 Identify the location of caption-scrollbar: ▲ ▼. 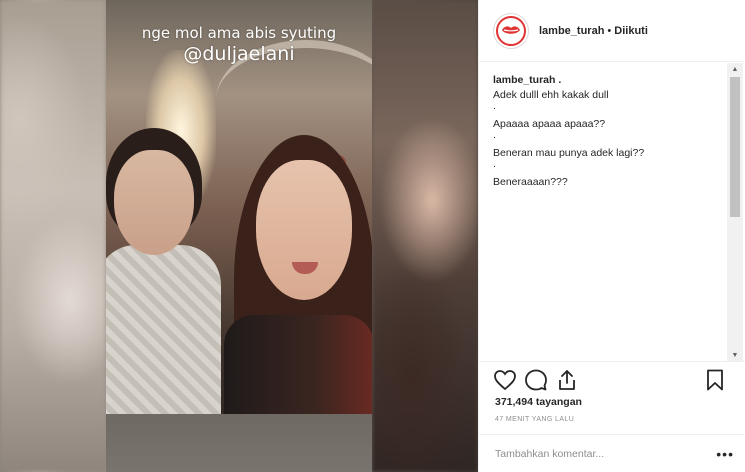
(735, 212).